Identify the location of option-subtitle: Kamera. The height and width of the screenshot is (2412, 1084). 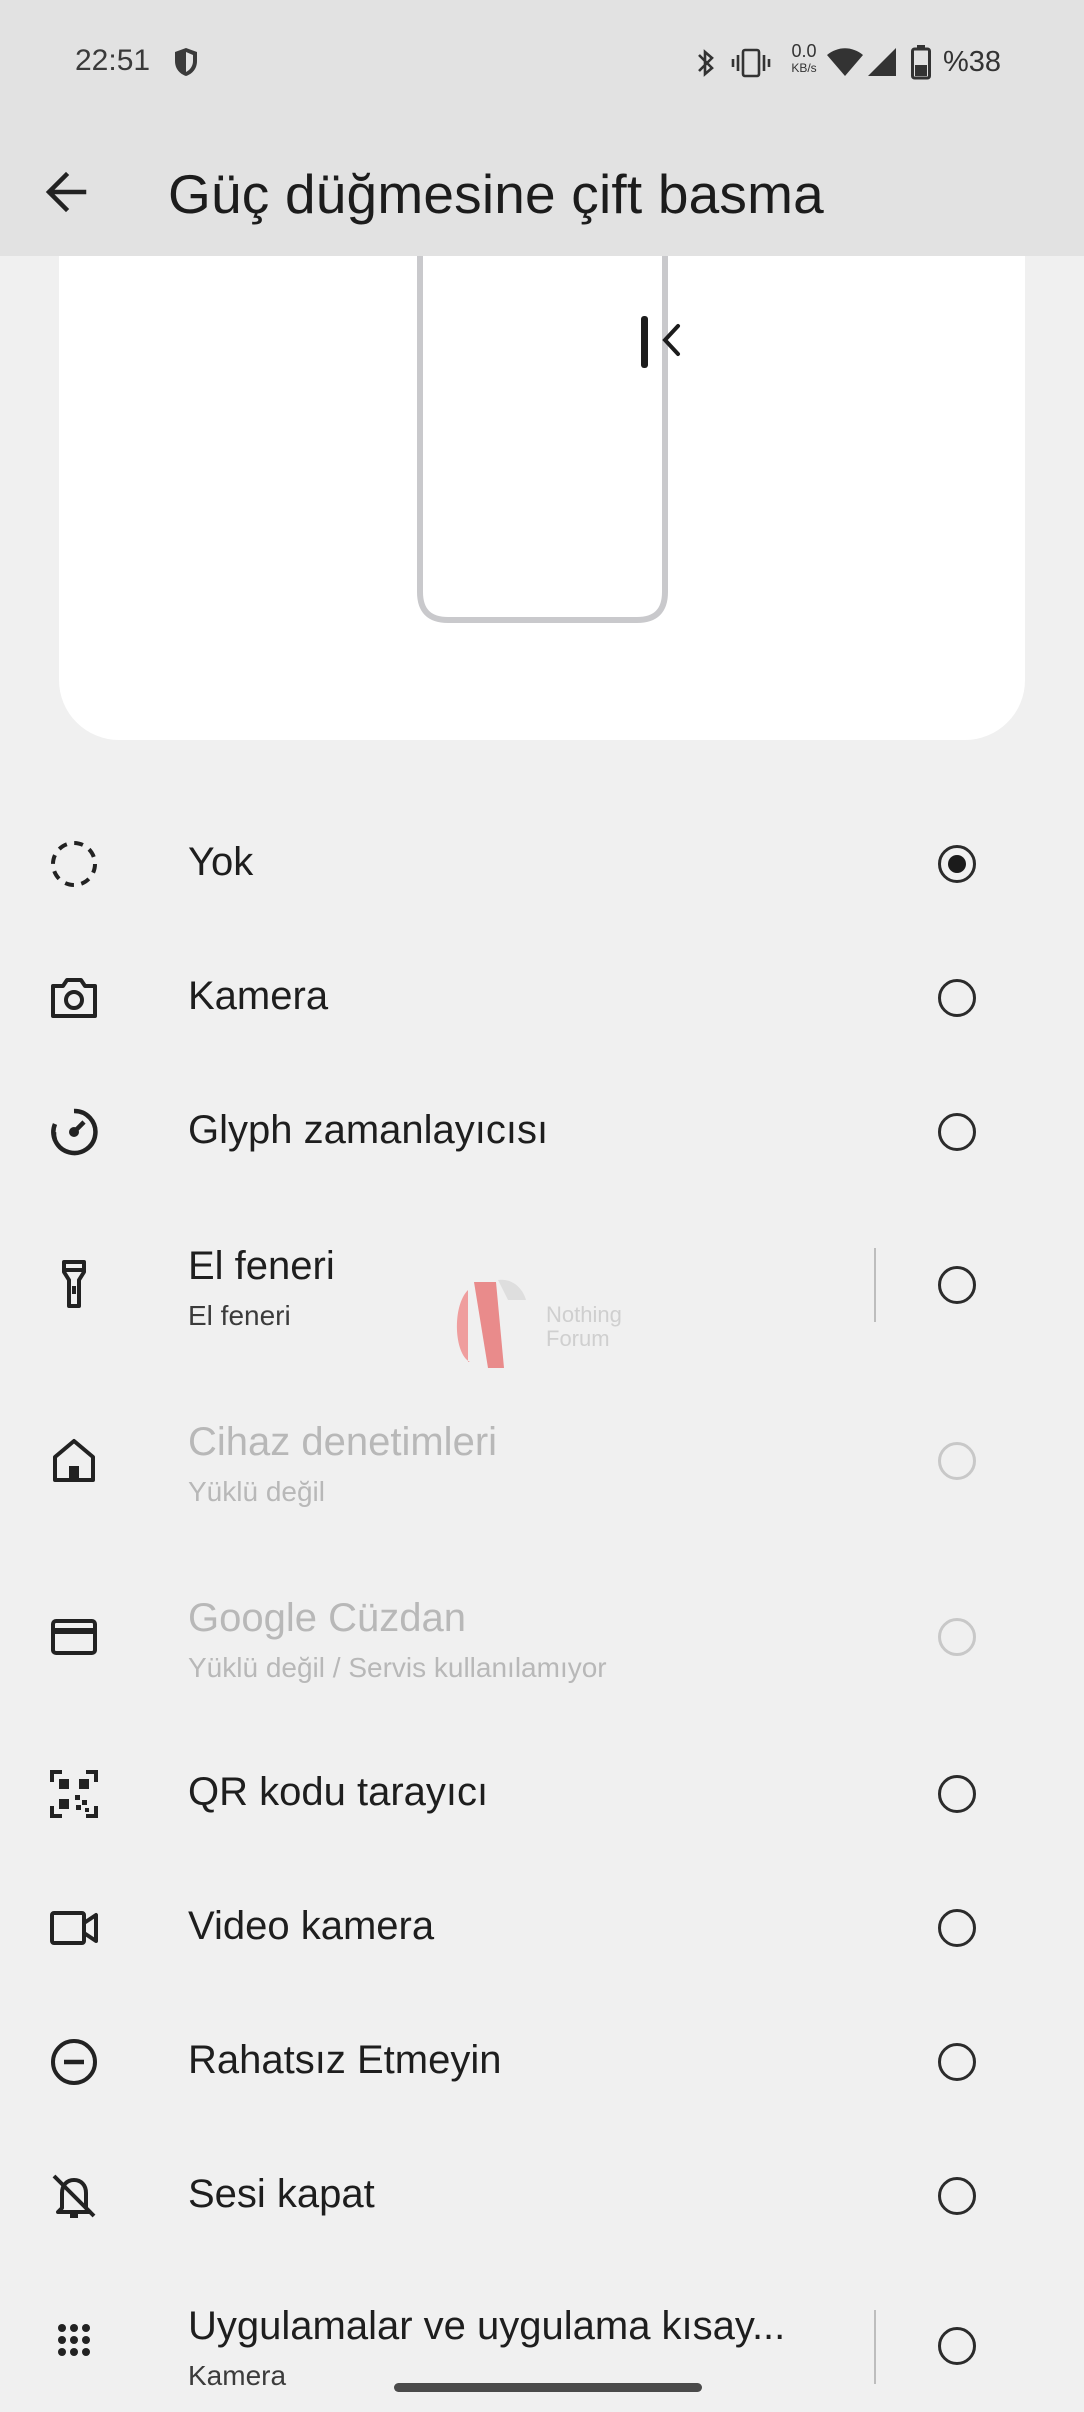
(237, 2375).